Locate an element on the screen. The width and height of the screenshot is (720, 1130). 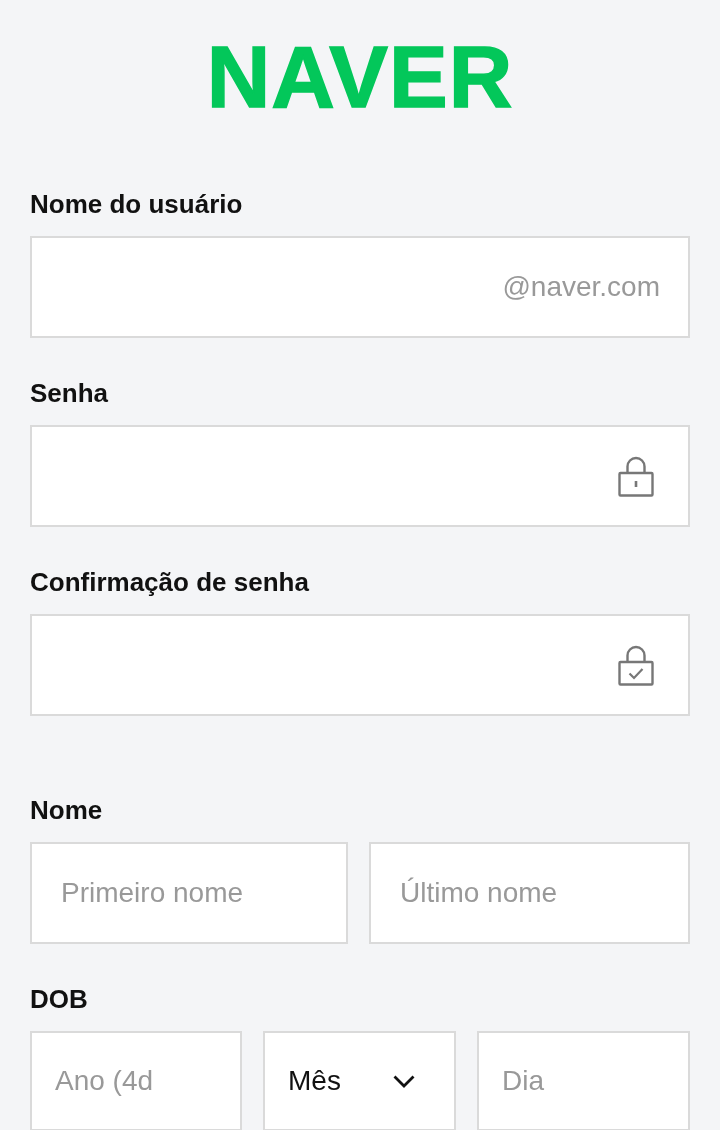
day-field: Dia is located at coordinates (583, 1080).